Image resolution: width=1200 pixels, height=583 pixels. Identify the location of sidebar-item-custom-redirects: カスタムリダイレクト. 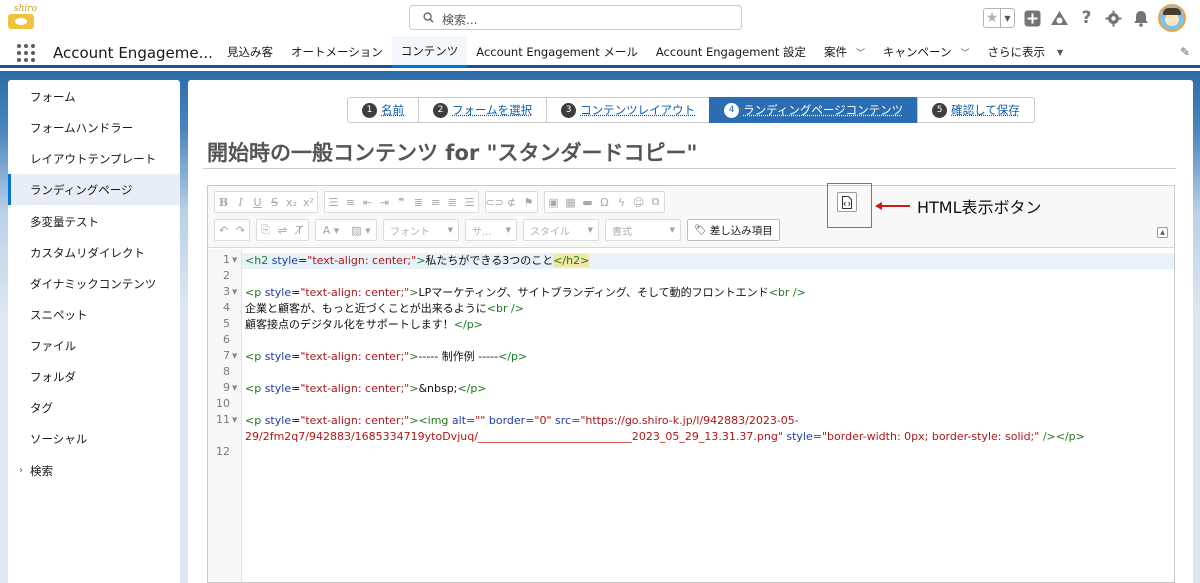
(94, 252).